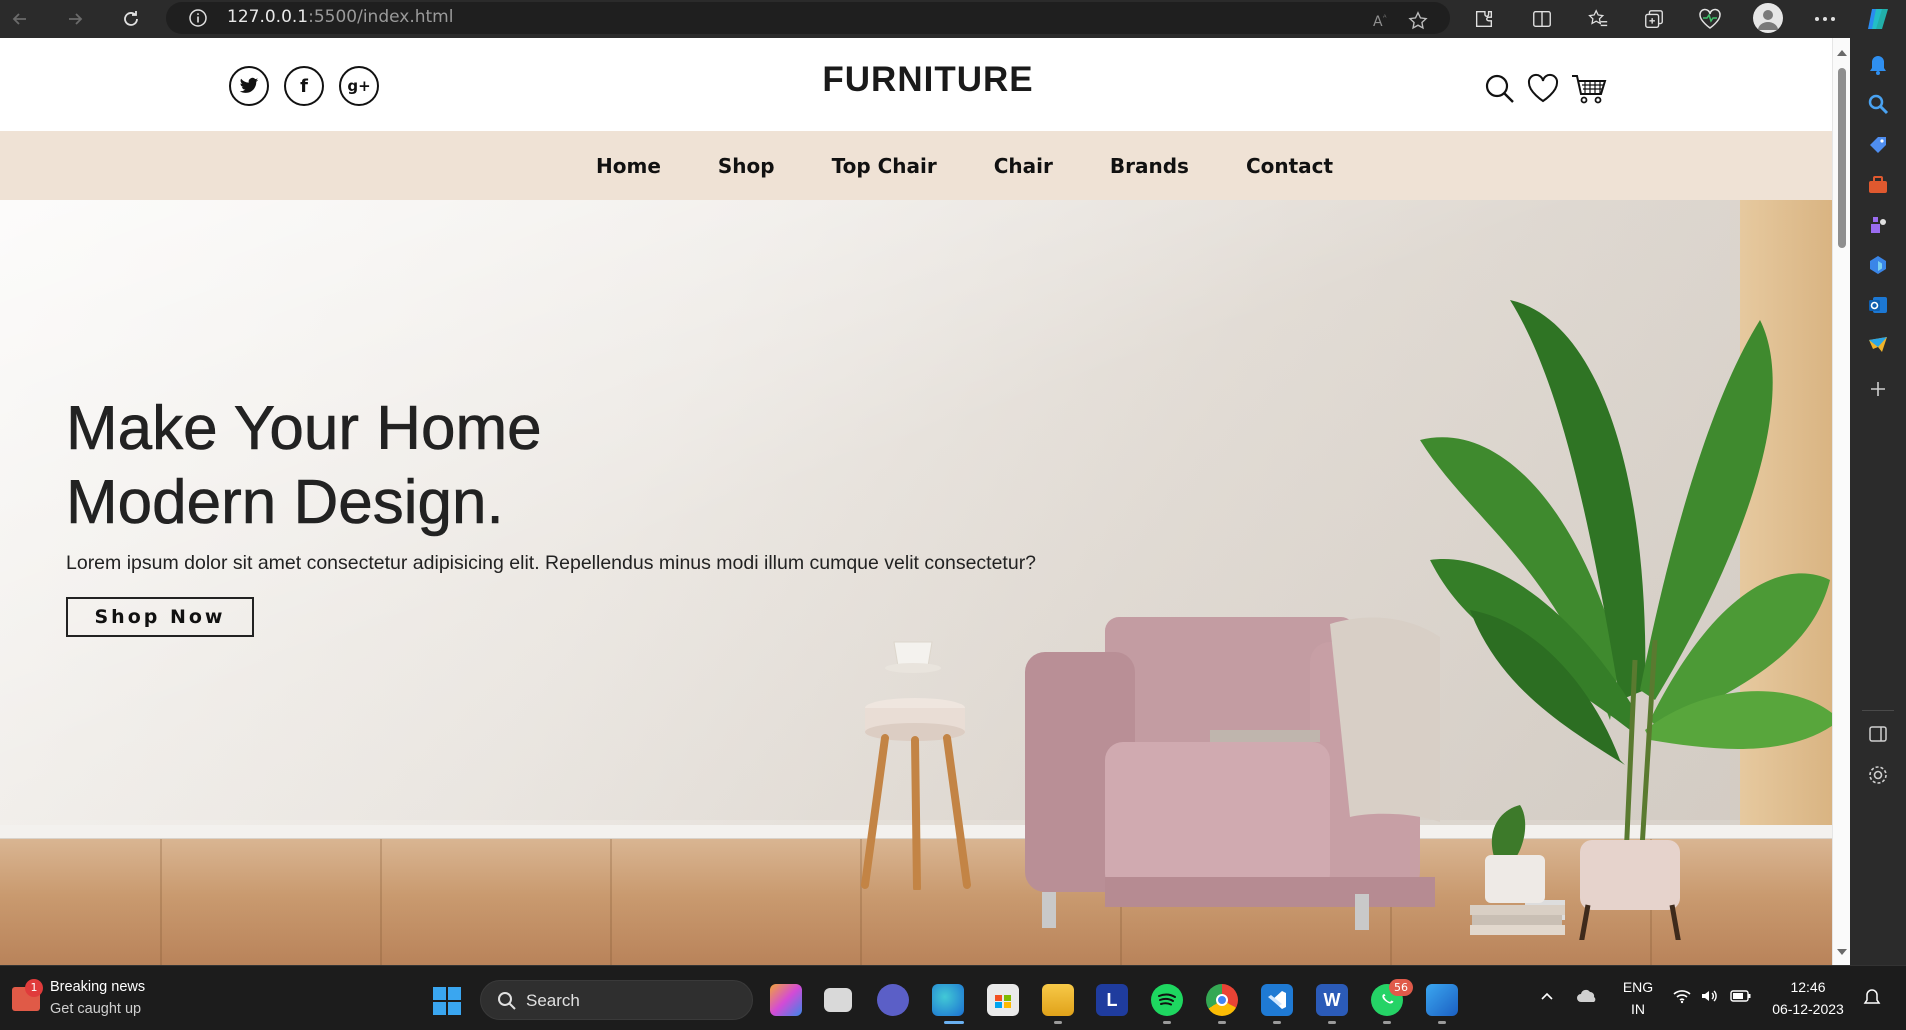 This screenshot has width=1906, height=1030. What do you see at coordinates (1878, 501) in the screenshot?
I see `edge-sidebar` at bounding box center [1878, 501].